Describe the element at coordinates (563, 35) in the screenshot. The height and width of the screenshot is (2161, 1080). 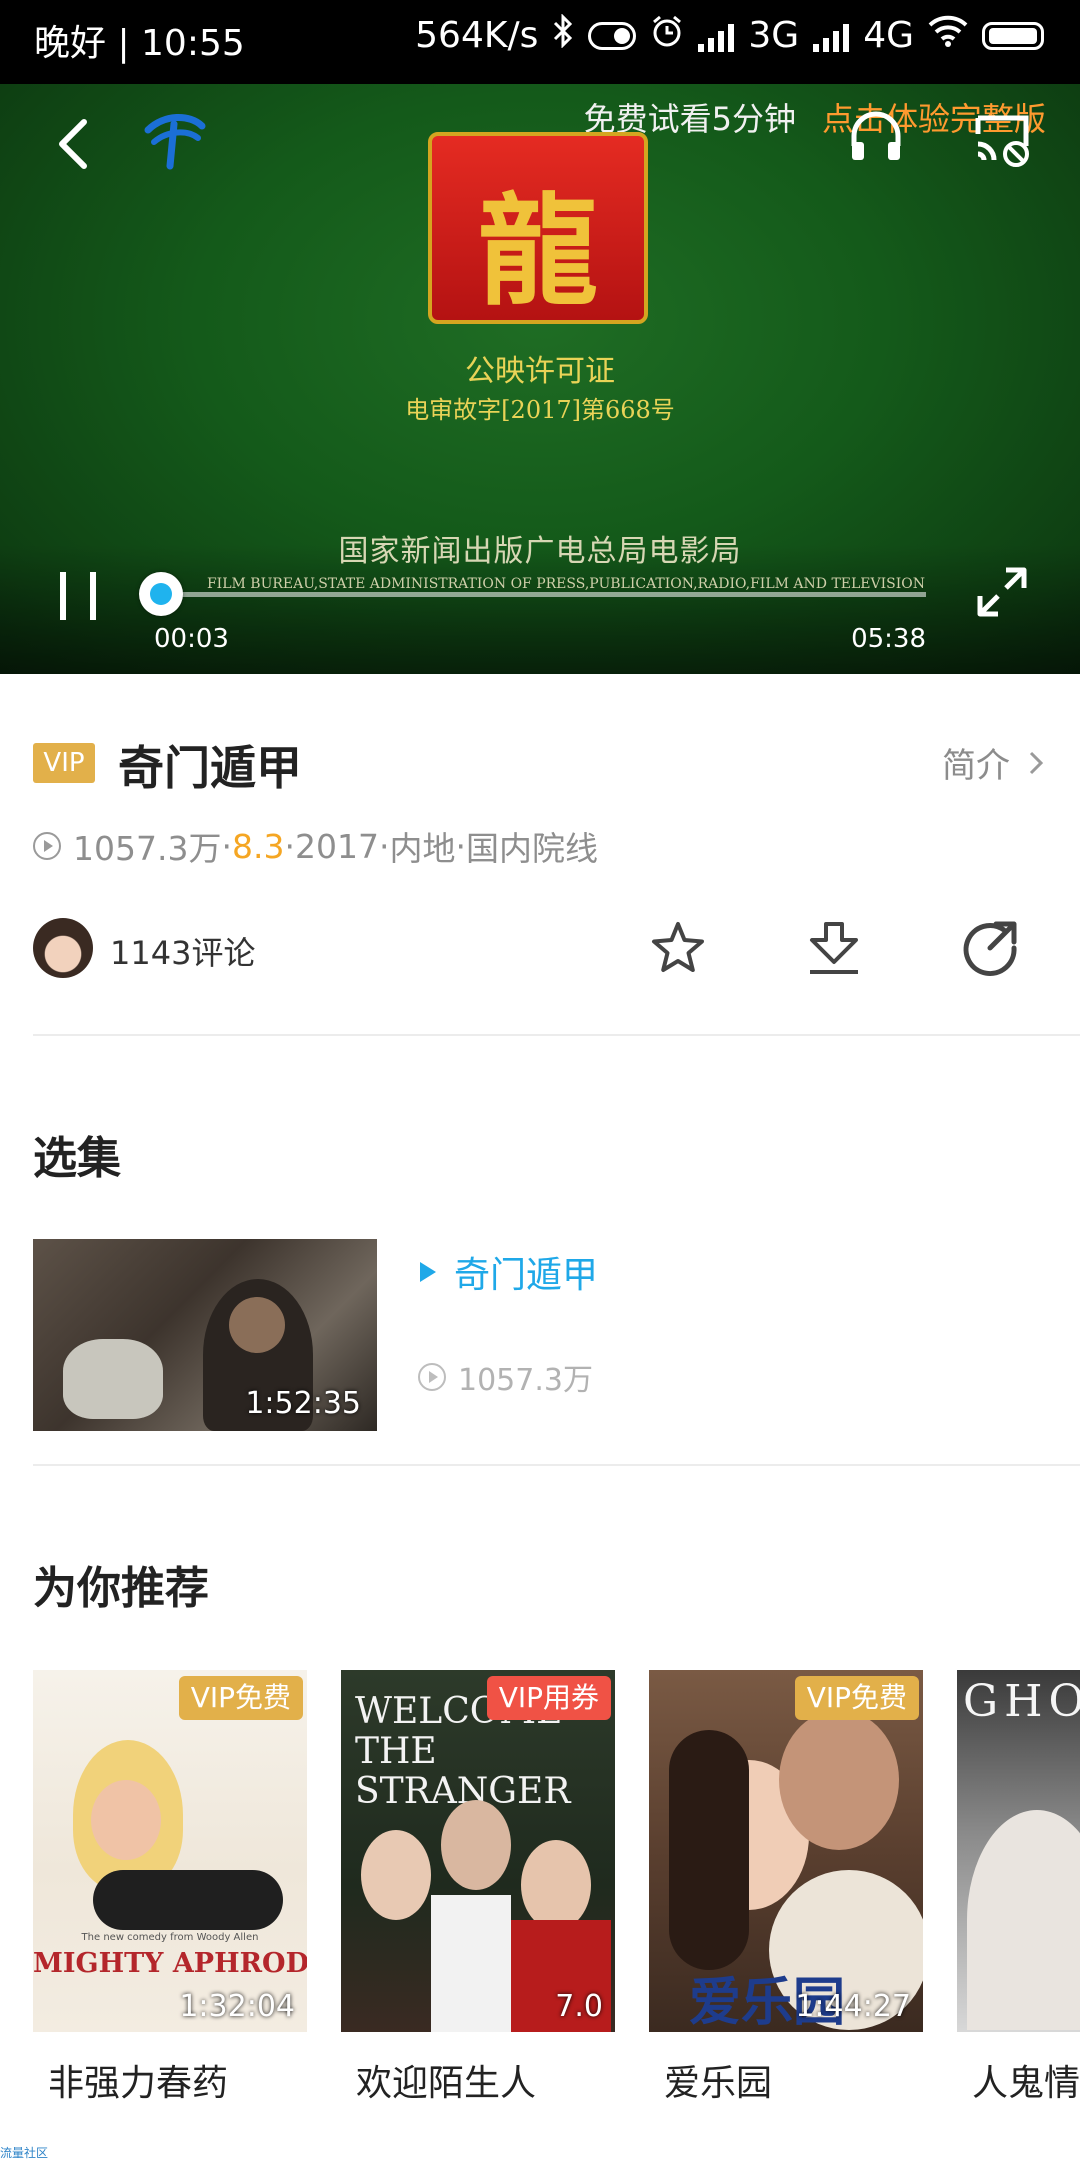
I see `bluetooth-icon` at that location.